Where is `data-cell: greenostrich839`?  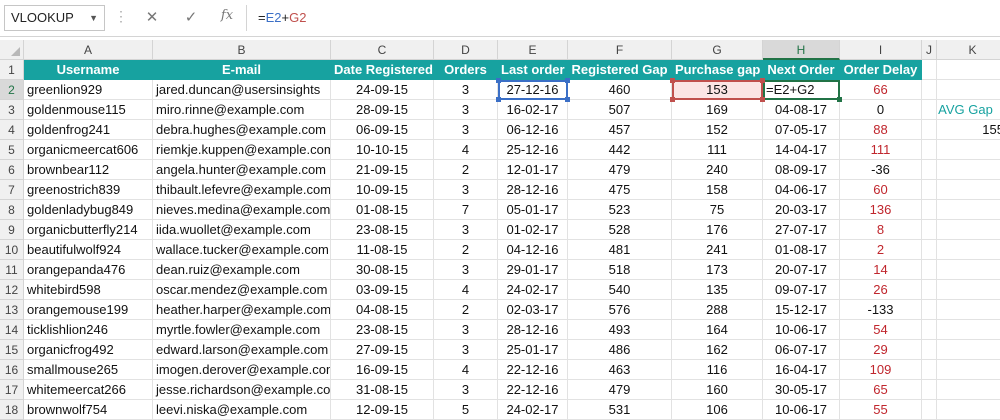
data-cell: greenostrich839 is located at coordinates (88, 190).